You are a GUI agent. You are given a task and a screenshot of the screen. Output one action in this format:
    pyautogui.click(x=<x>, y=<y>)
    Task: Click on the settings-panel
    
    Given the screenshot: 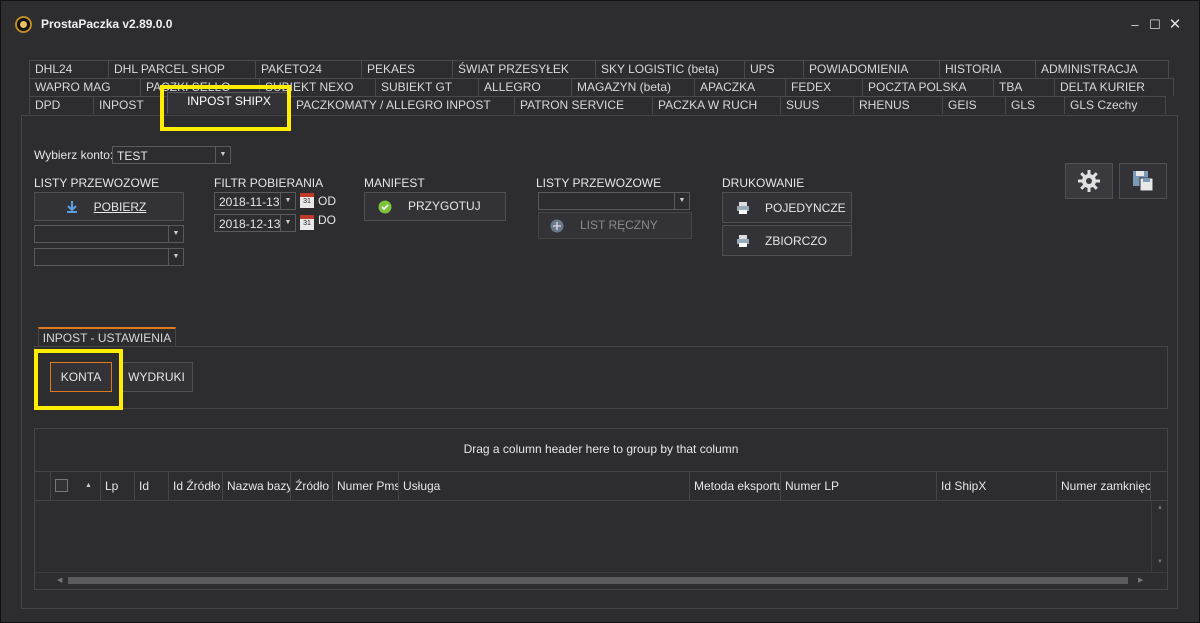 What is the action you would take?
    pyautogui.click(x=601, y=377)
    